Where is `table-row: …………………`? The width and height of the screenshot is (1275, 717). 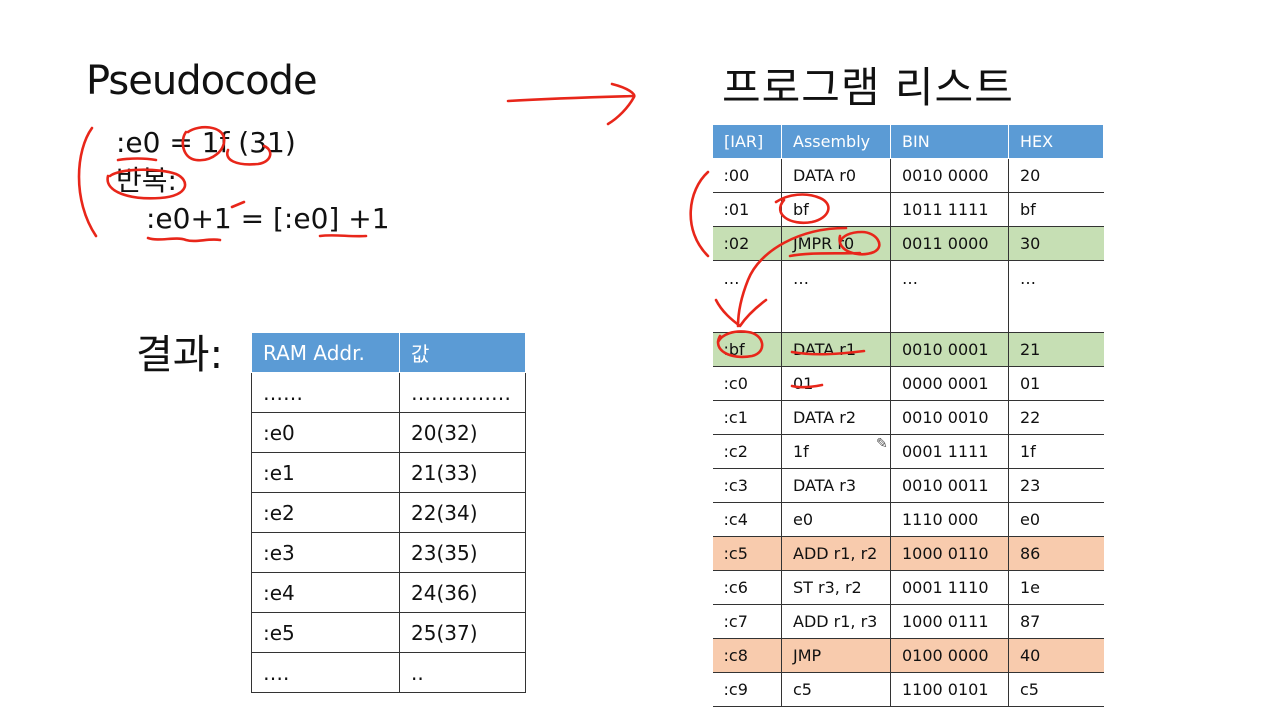 table-row: ………………… is located at coordinates (388, 392).